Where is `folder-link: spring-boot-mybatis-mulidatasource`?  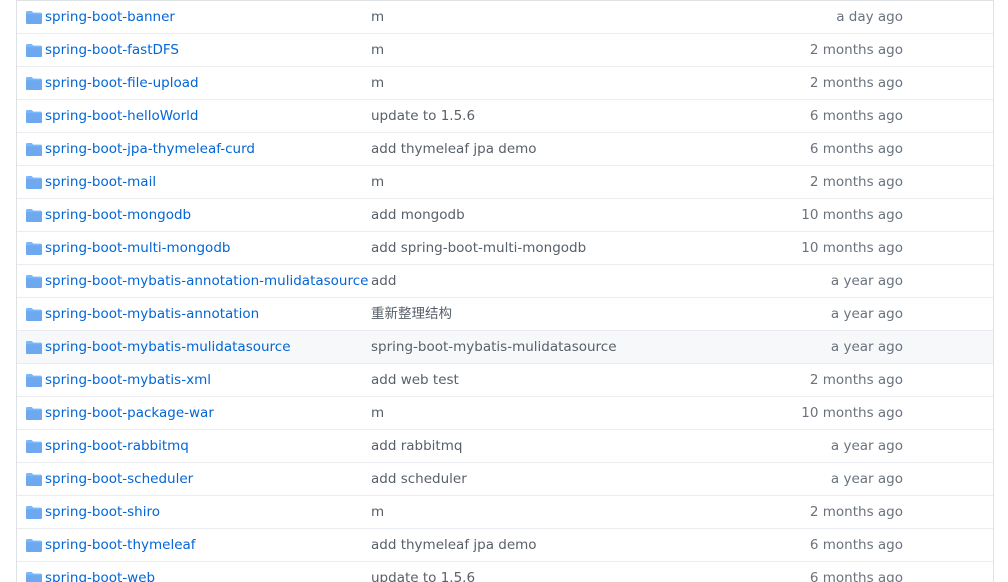 folder-link: spring-boot-mybatis-mulidatasource is located at coordinates (168, 347).